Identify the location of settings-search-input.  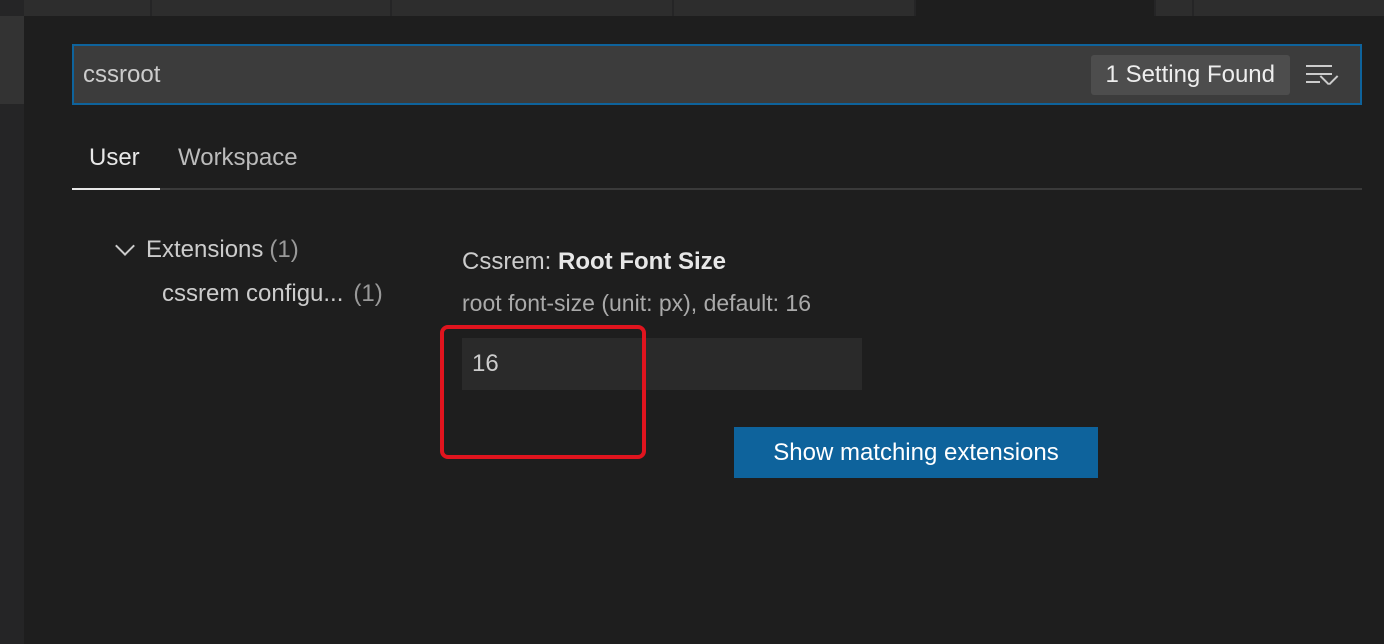
(587, 74).